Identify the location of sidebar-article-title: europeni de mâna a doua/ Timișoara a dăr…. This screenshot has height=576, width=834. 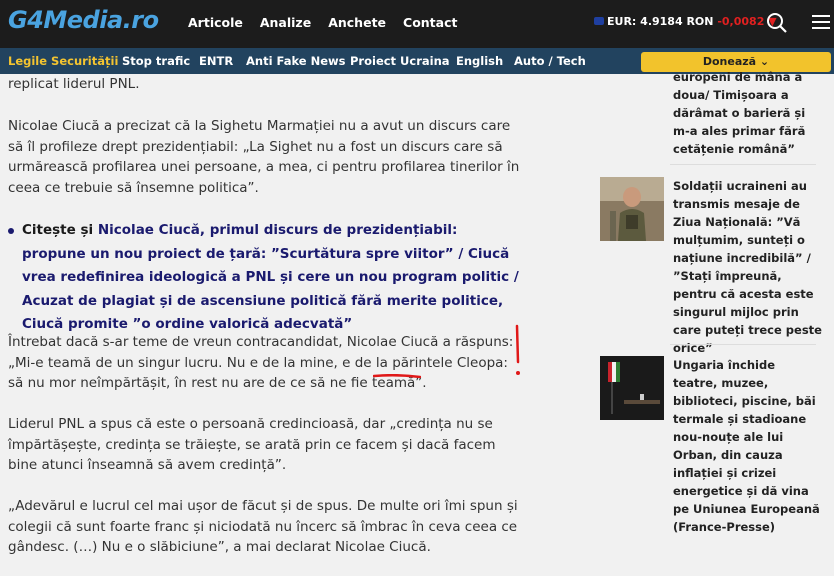
(748, 113).